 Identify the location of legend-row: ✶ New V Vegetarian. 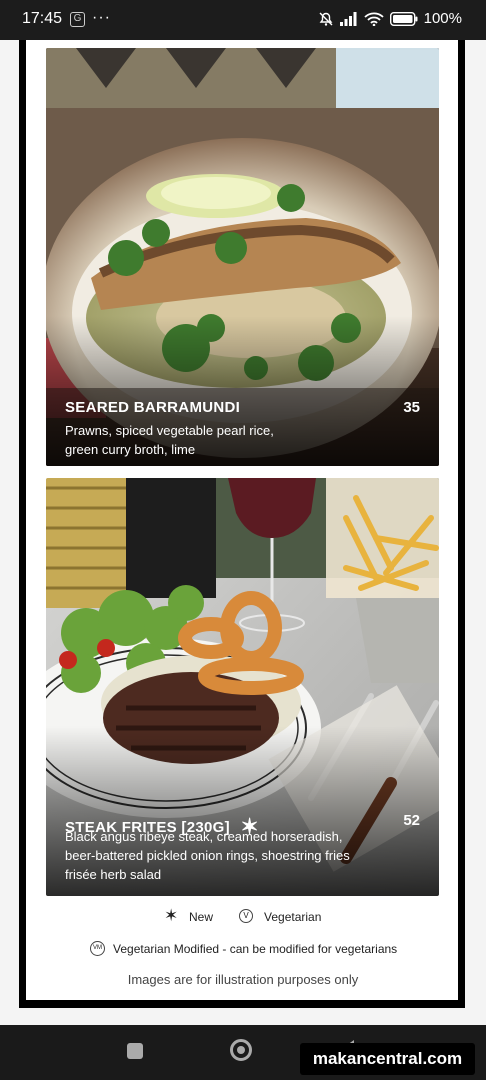
(243, 917).